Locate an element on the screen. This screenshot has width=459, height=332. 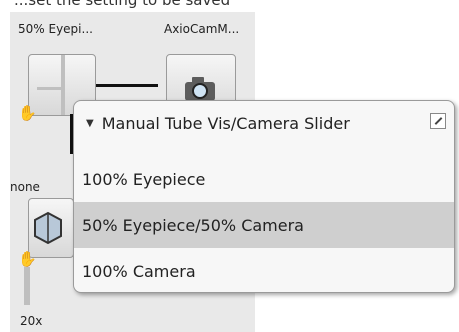
collapse-triangle-icon: ▼ is located at coordinates (90, 123).